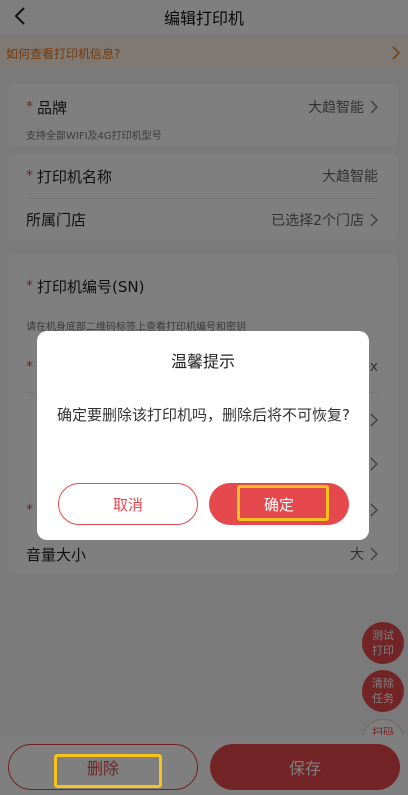 The height and width of the screenshot is (795, 408). Describe the element at coordinates (283, 503) in the screenshot. I see `confirm-button-highlight` at that location.